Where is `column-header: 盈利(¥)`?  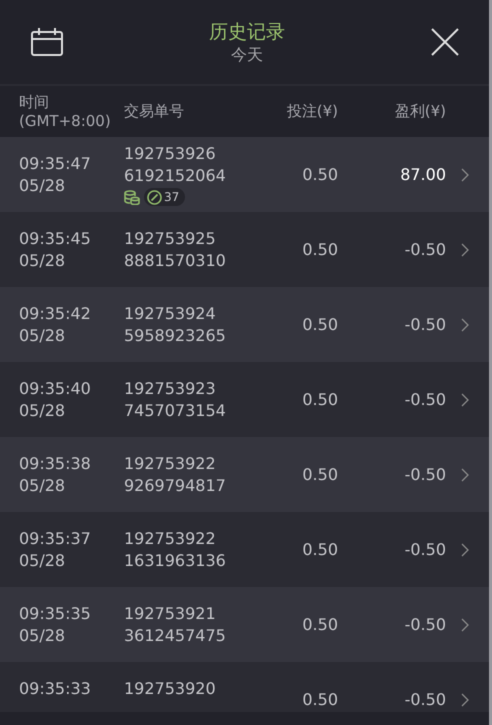
column-header: 盈利(¥) is located at coordinates (420, 111).